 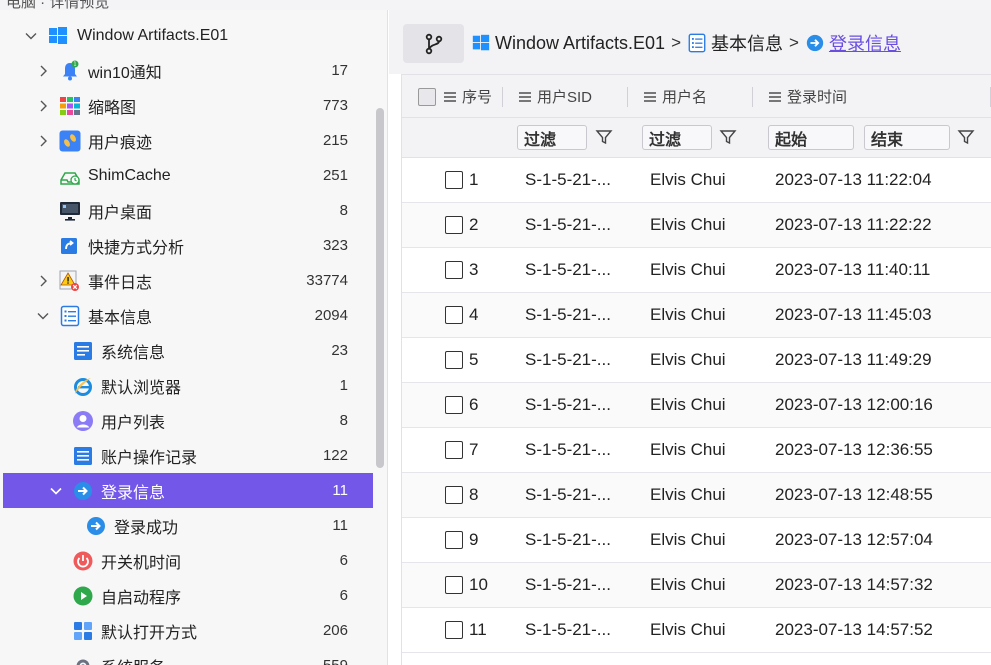 I want to click on sidebar-item-14: 开关机时间 6, so click(x=188, y=560).